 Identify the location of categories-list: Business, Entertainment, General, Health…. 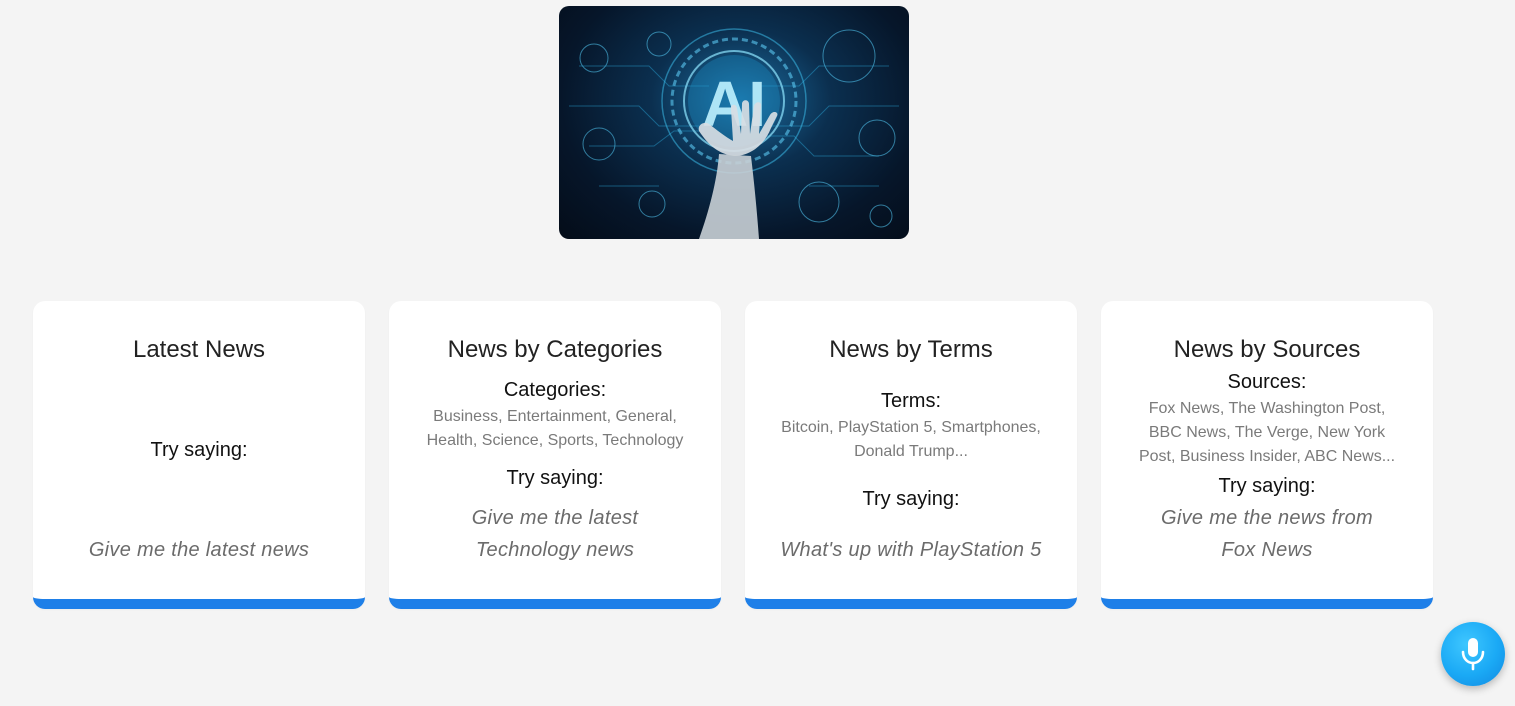
(555, 428).